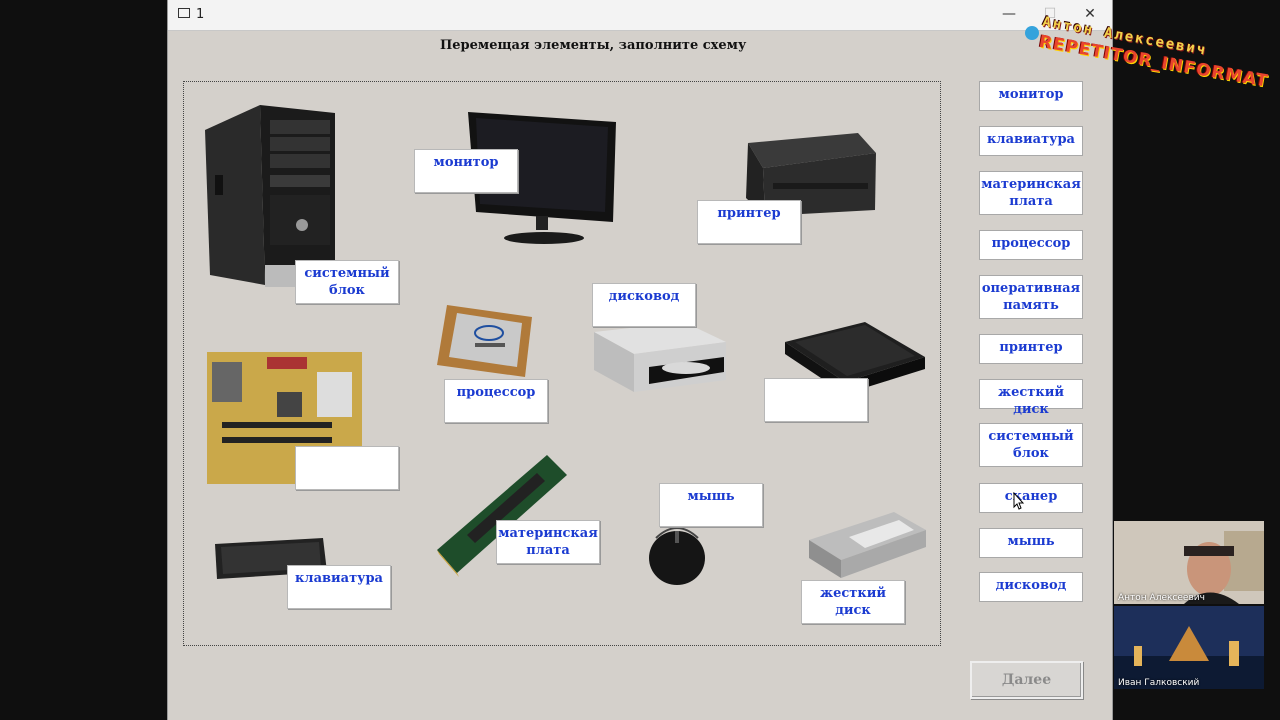 The width and height of the screenshot is (1280, 720). I want to click on page-title: Перемещая элементы, заполните схему, so click(593, 45).